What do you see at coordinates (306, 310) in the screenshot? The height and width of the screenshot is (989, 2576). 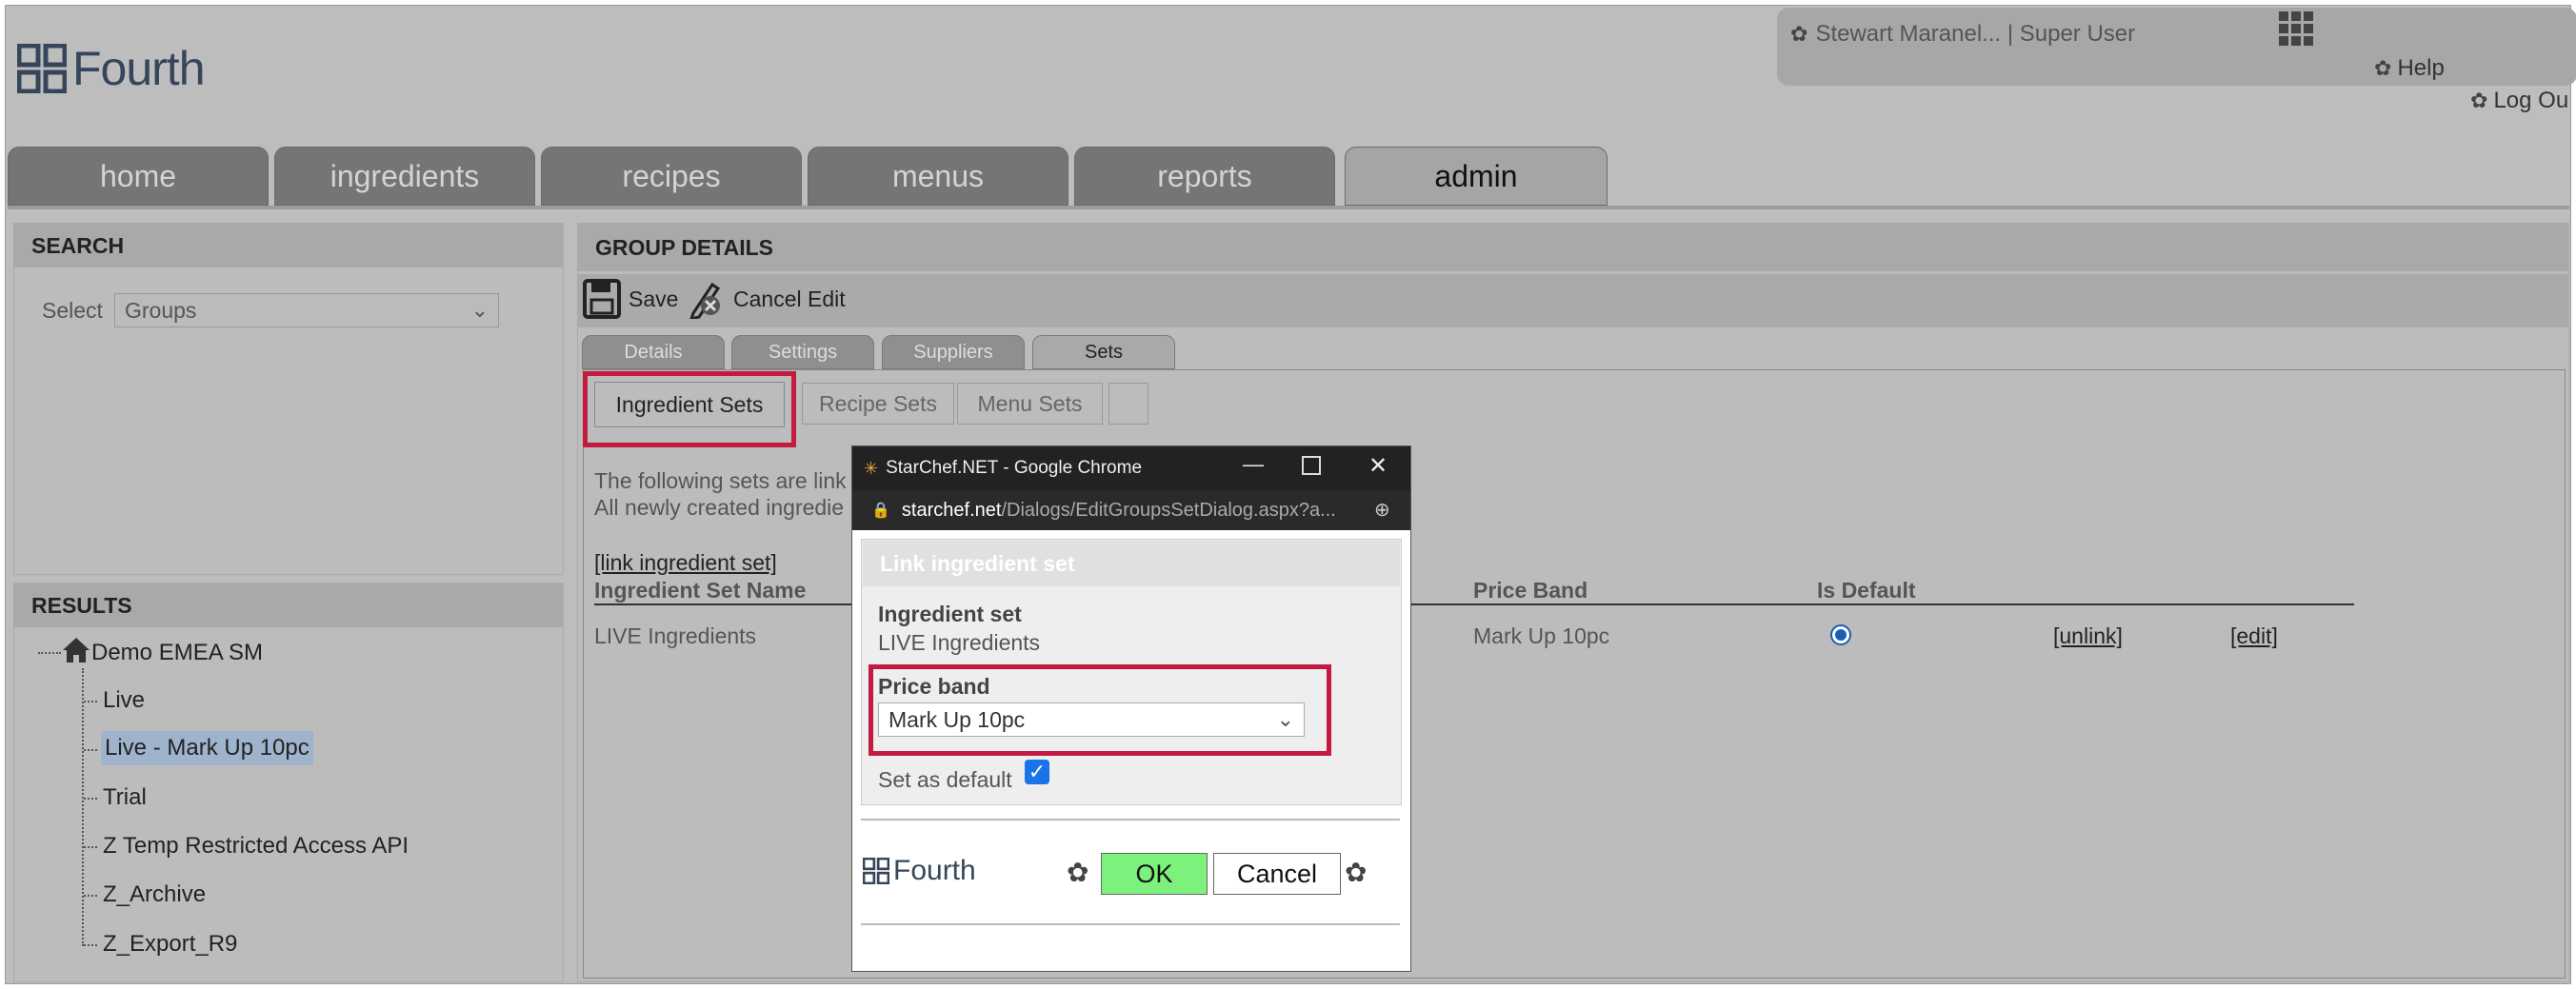 I see `search-type-select: Groups ⌄` at bounding box center [306, 310].